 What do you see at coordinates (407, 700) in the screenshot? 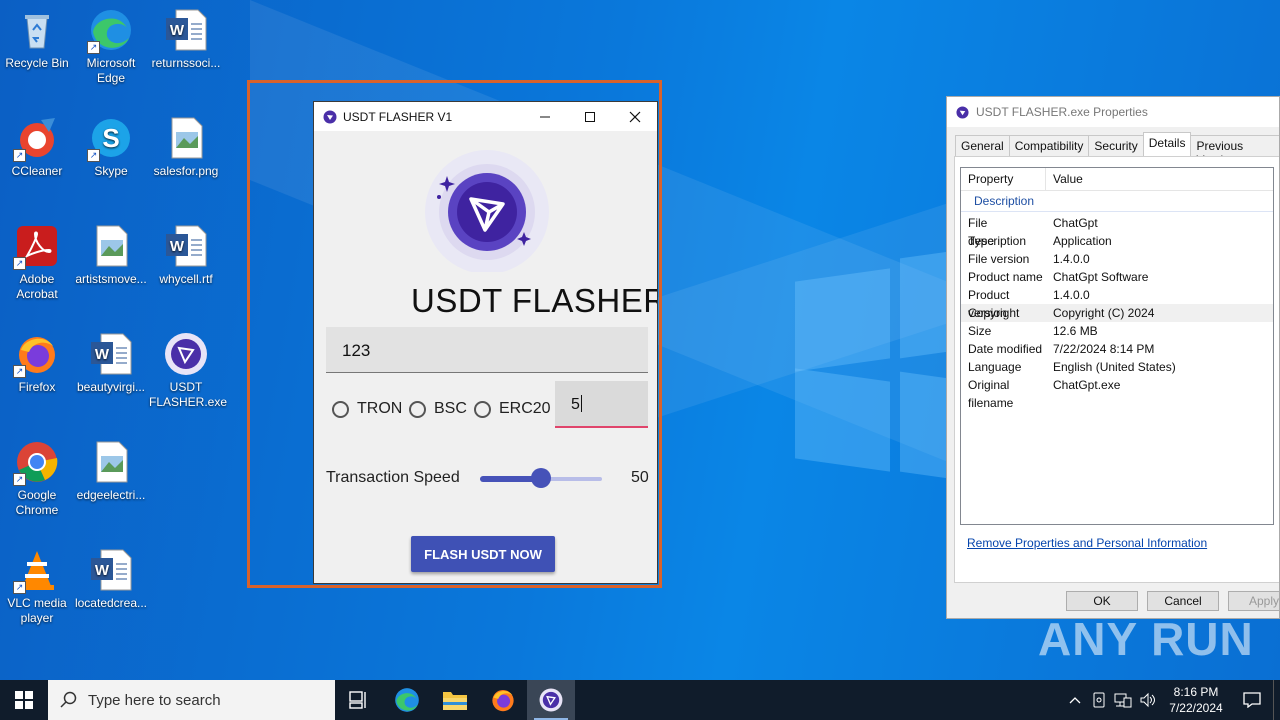
I see `taskbar-edge` at bounding box center [407, 700].